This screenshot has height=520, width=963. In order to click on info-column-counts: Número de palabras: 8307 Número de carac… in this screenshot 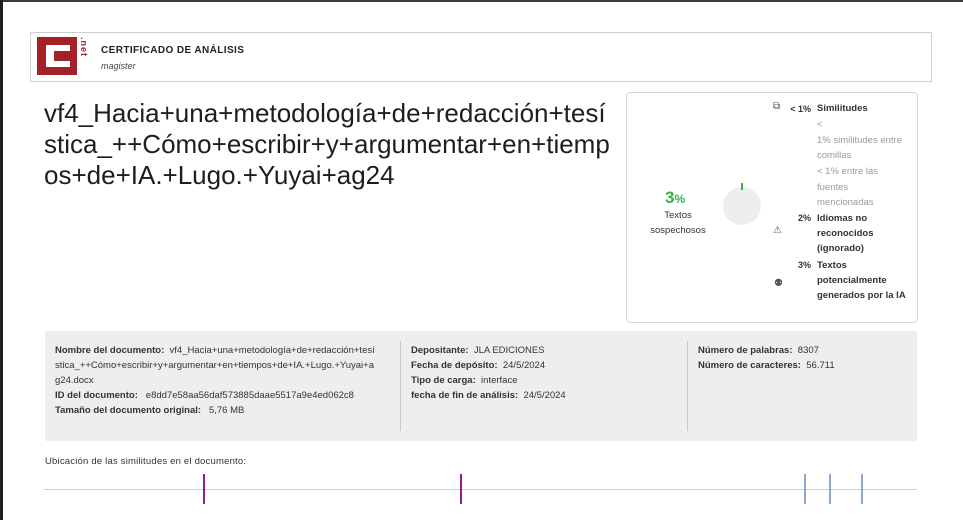, I will do `click(803, 358)`.